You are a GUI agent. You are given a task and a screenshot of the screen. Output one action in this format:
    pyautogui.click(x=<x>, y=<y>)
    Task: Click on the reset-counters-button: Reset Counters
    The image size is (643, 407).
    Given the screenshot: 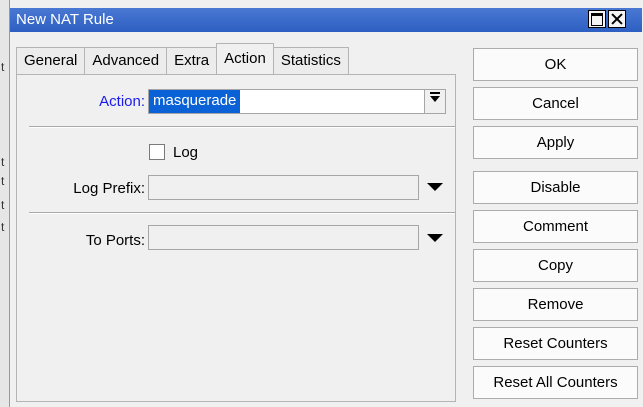 What is the action you would take?
    pyautogui.click(x=555, y=343)
    